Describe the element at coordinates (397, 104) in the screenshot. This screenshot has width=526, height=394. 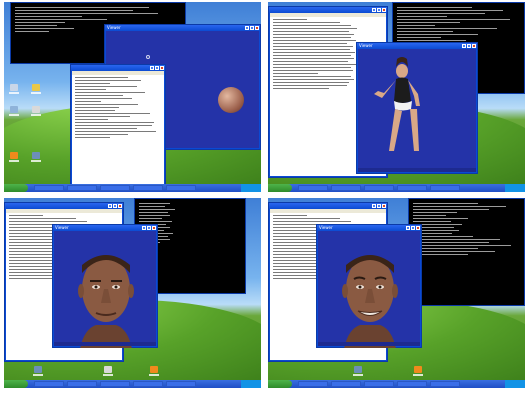
I see `rendered-human-figure` at that location.